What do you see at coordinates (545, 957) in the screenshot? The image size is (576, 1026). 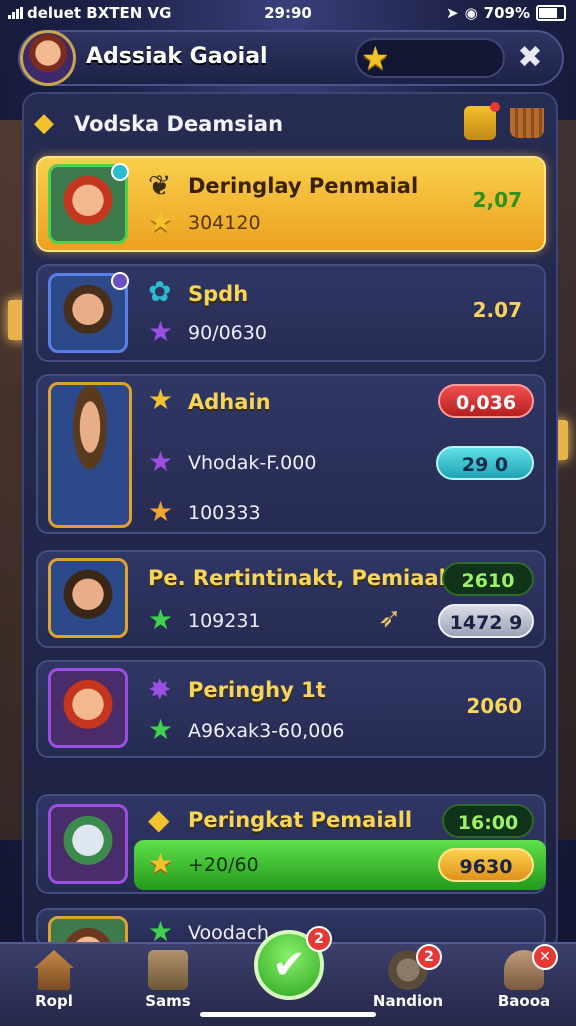 I see `notification-badge: ✕` at bounding box center [545, 957].